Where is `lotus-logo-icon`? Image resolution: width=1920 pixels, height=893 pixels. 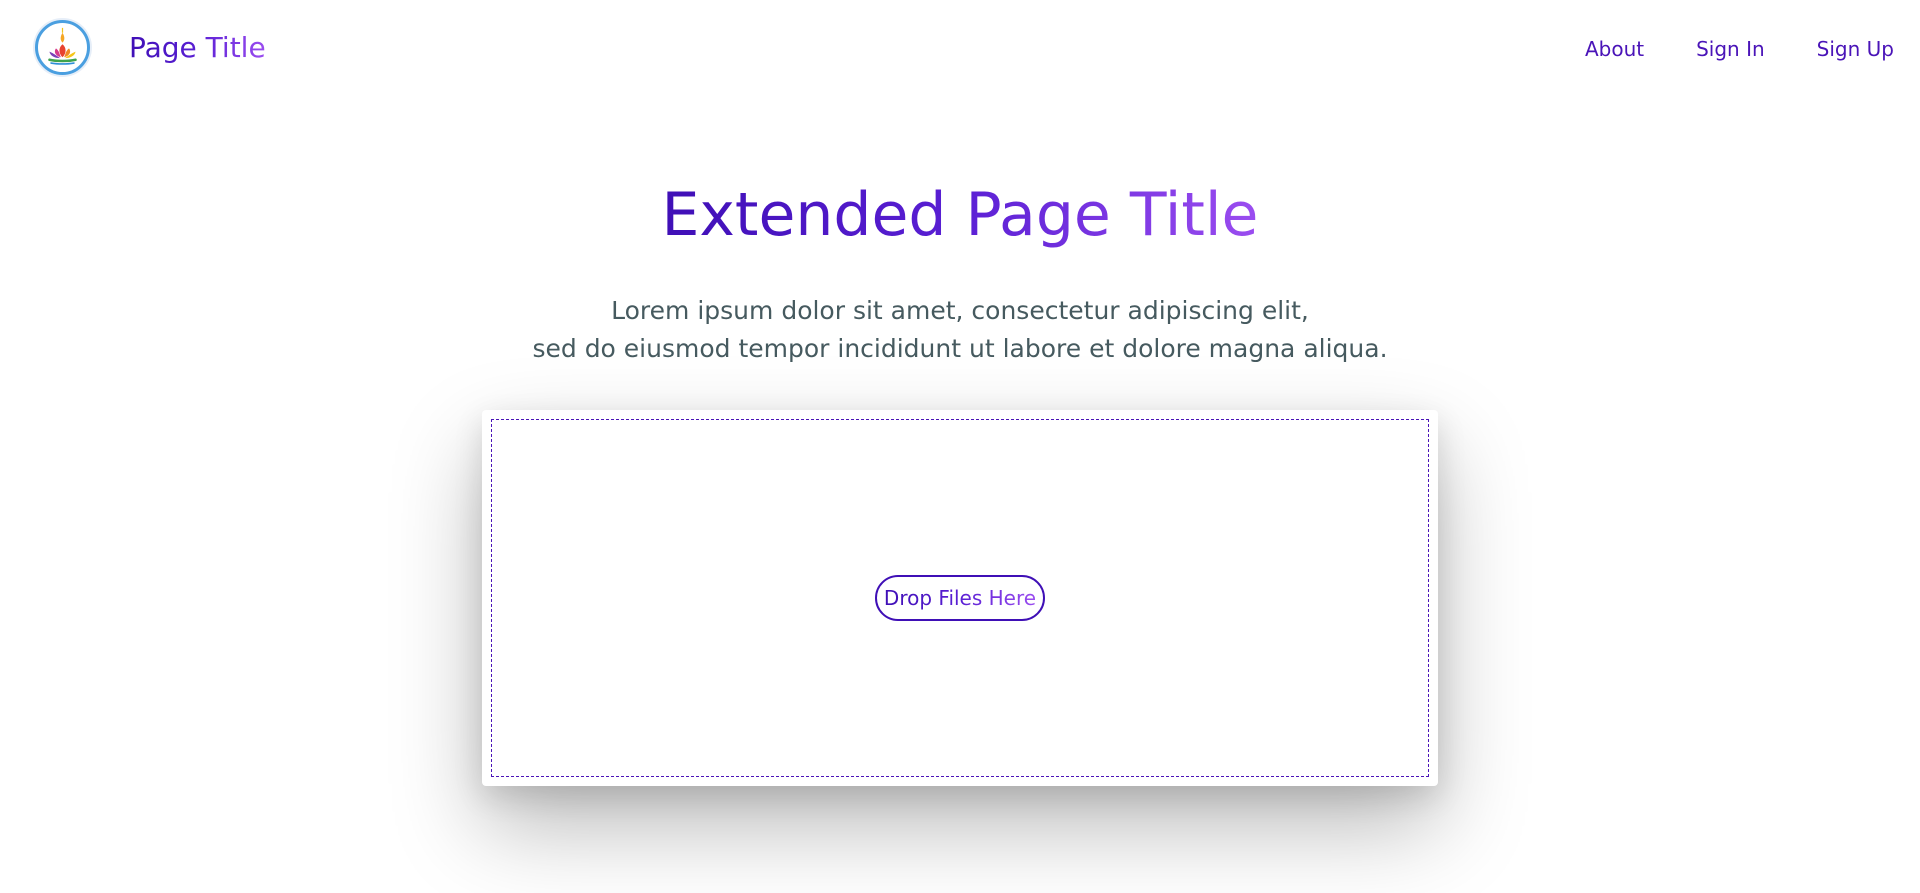 lotus-logo-icon is located at coordinates (62, 47).